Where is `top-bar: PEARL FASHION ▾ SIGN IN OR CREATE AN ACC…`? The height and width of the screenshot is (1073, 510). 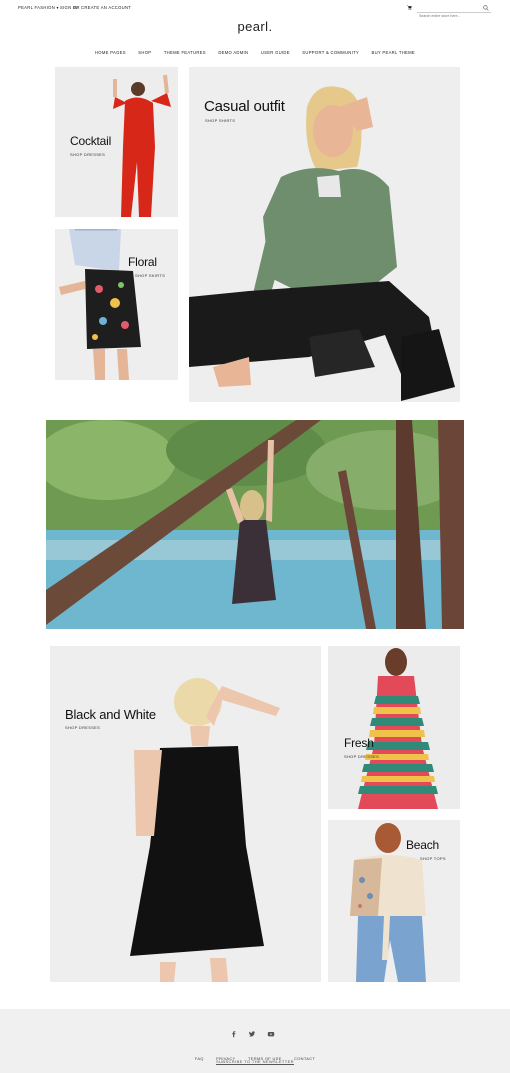 top-bar: PEARL FASHION ▾ SIGN IN OR CREATE AN ACC… is located at coordinates (255, 10).